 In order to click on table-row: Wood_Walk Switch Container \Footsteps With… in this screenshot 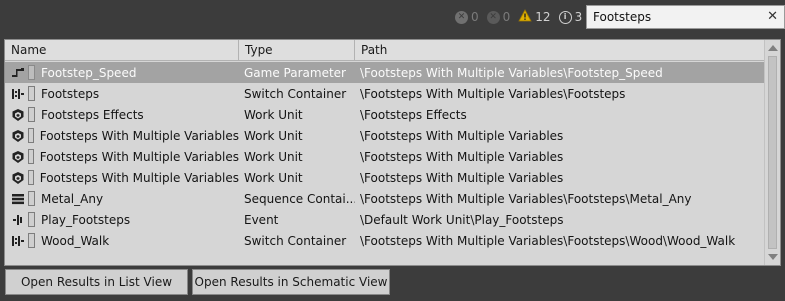, I will do `click(385, 240)`.